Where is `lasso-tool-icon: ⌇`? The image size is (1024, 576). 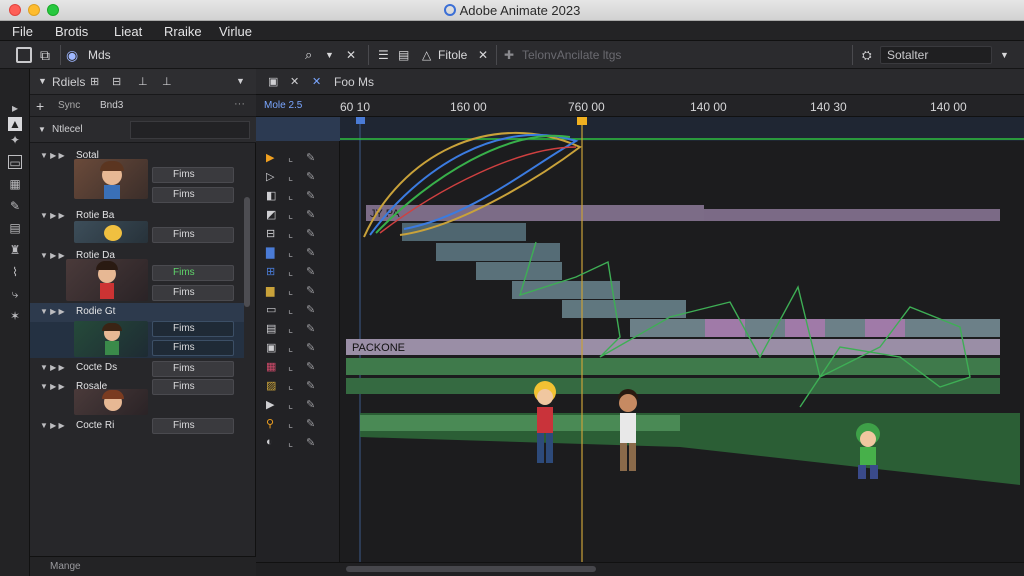 lasso-tool-icon: ⌇ is located at coordinates (15, 272).